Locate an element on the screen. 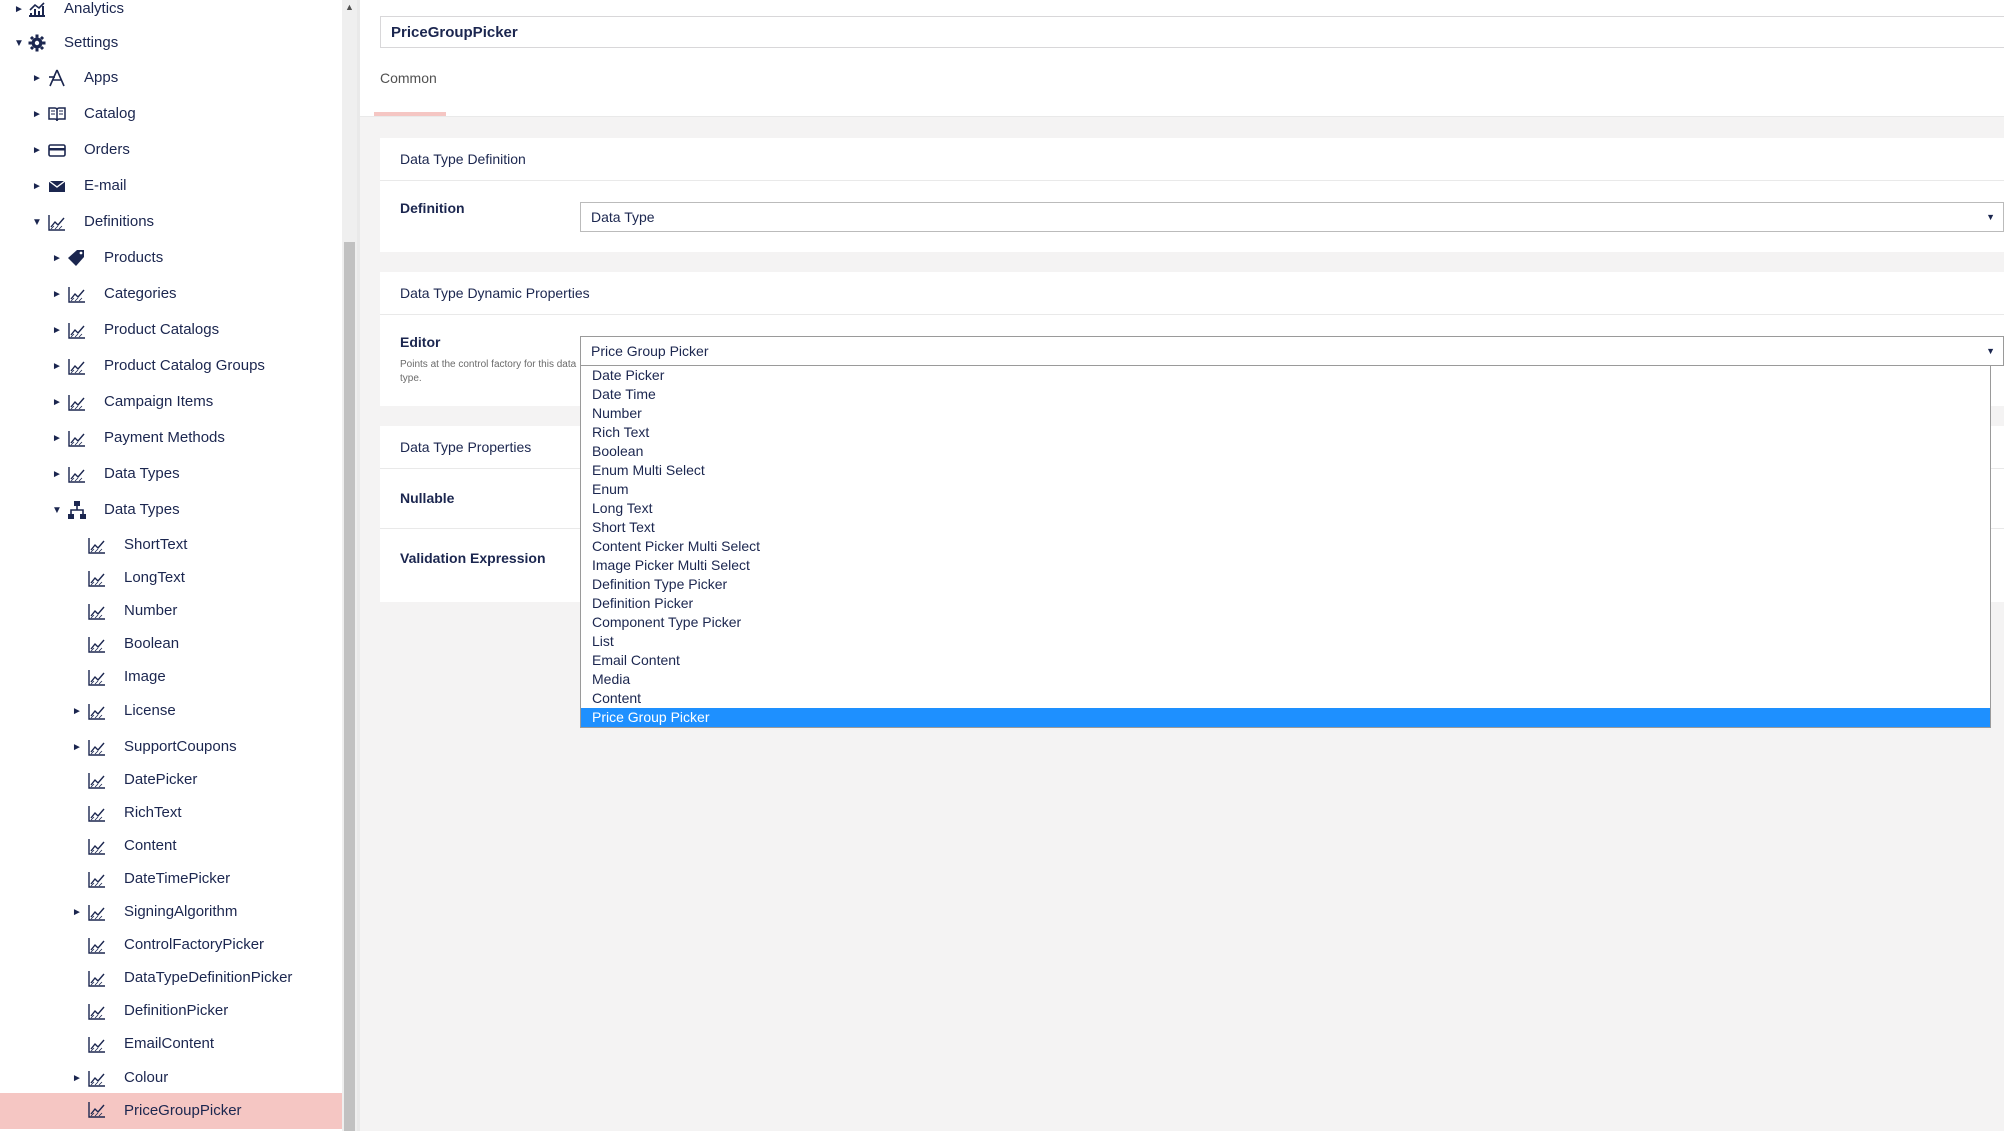 The width and height of the screenshot is (2004, 1131). sidebar-item-e-mail: ► E-mail is located at coordinates (171, 186).